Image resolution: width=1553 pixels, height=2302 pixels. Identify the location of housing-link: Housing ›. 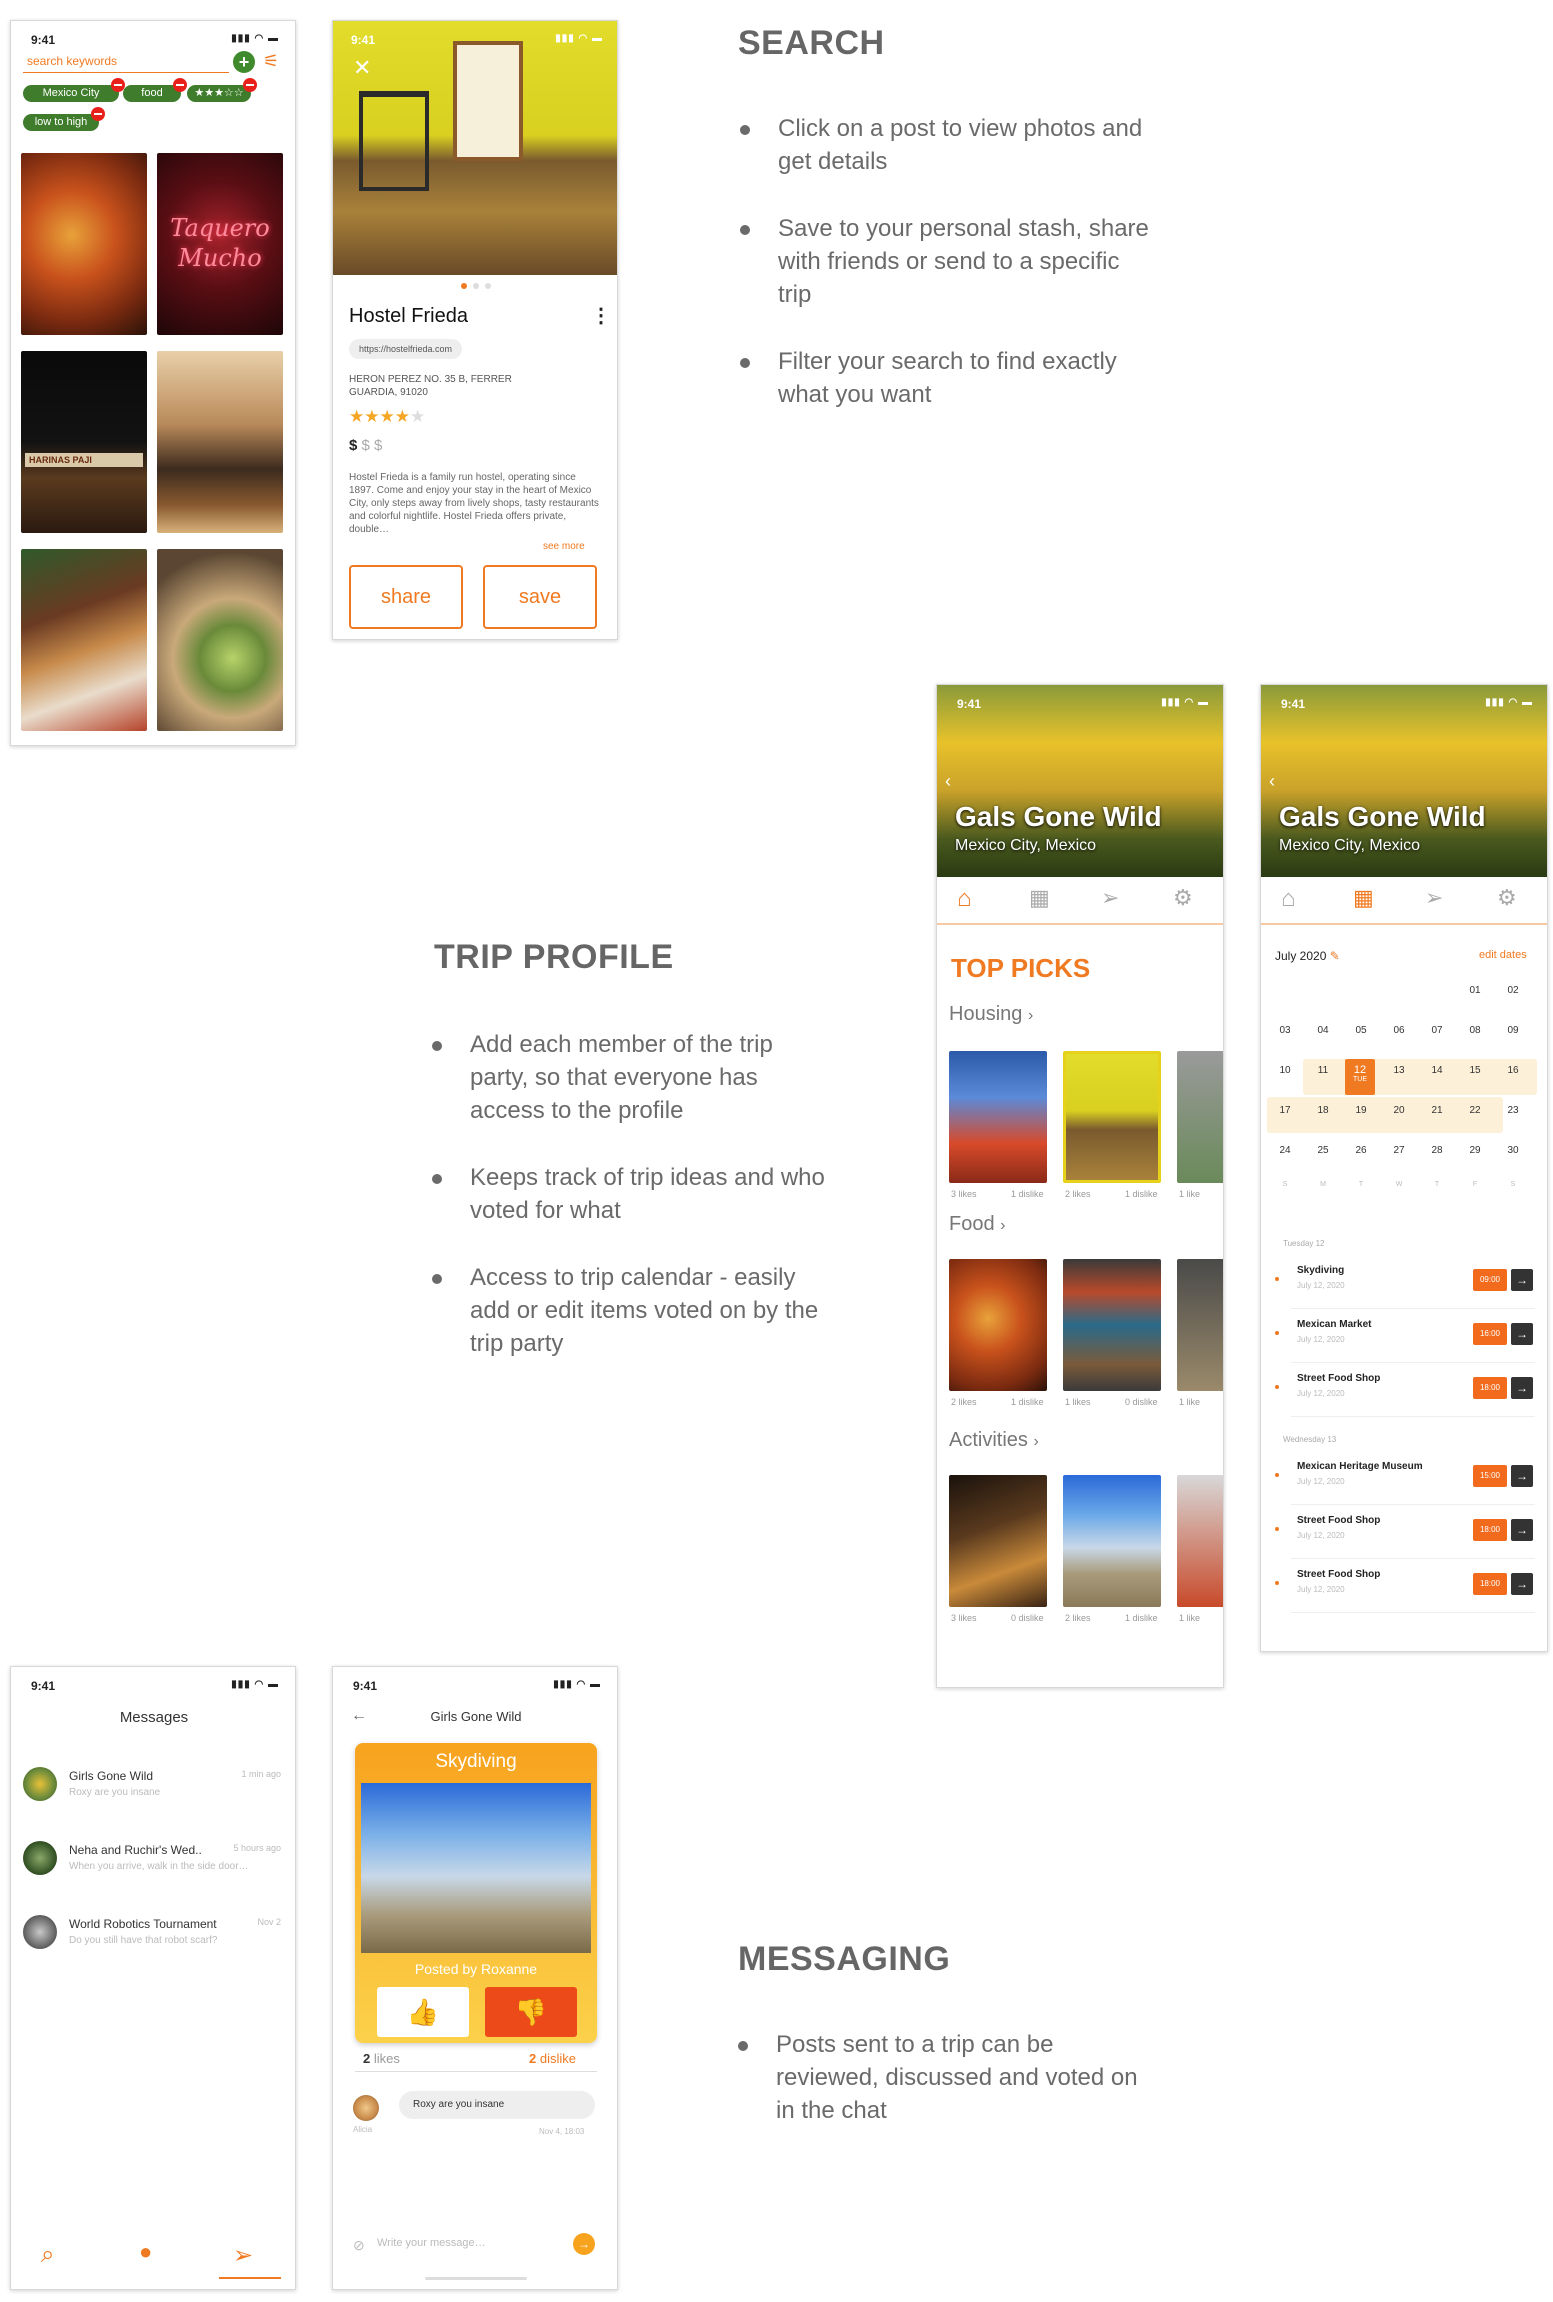
(991, 1014).